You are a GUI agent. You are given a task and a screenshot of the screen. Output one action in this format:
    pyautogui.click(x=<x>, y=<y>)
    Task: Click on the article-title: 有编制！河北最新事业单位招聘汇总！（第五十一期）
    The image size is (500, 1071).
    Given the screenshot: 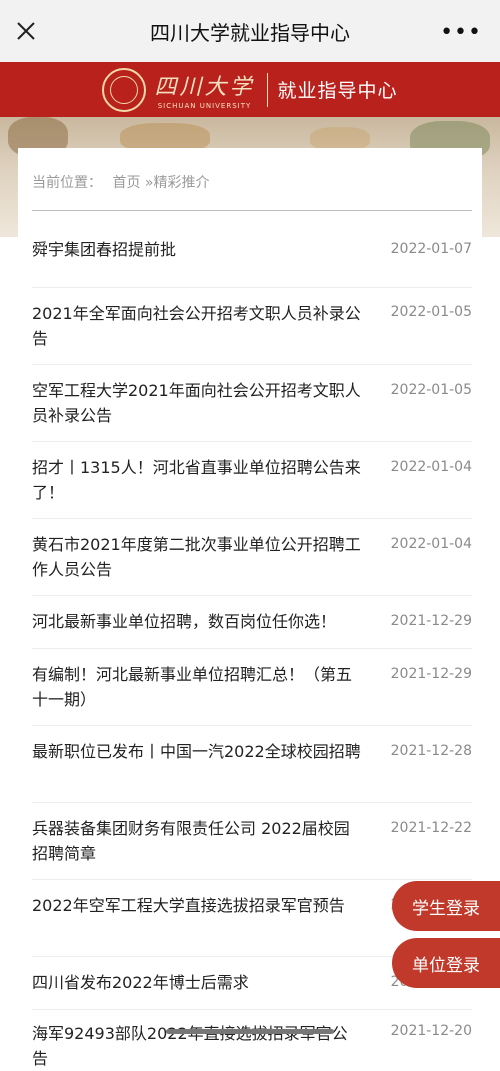 What is the action you would take?
    pyautogui.click(x=192, y=687)
    